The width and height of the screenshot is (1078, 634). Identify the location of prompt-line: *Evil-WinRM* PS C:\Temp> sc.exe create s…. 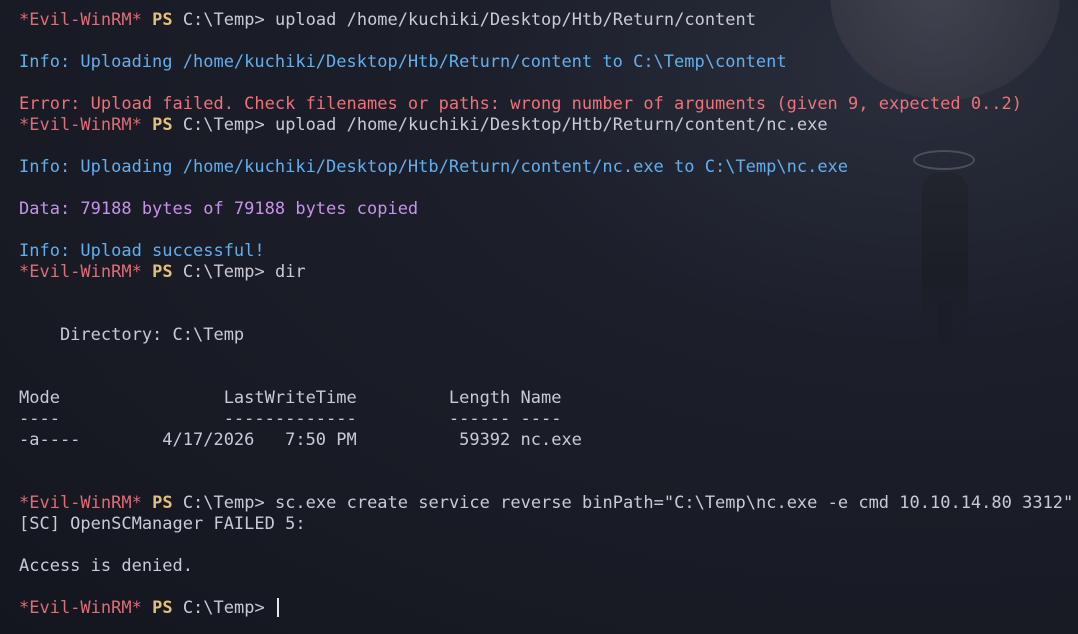
(548, 503).